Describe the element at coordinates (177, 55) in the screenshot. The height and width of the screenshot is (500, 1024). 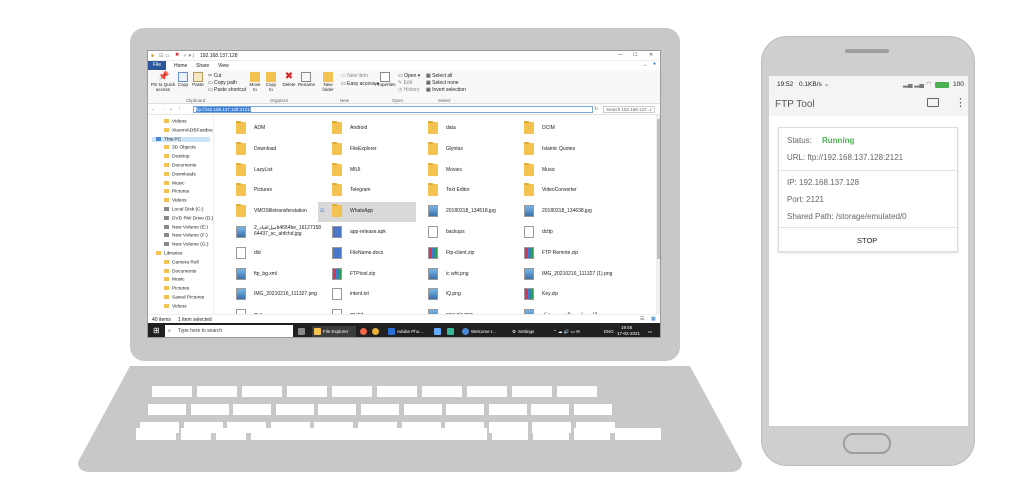
I see `delete-icon: ✖` at that location.